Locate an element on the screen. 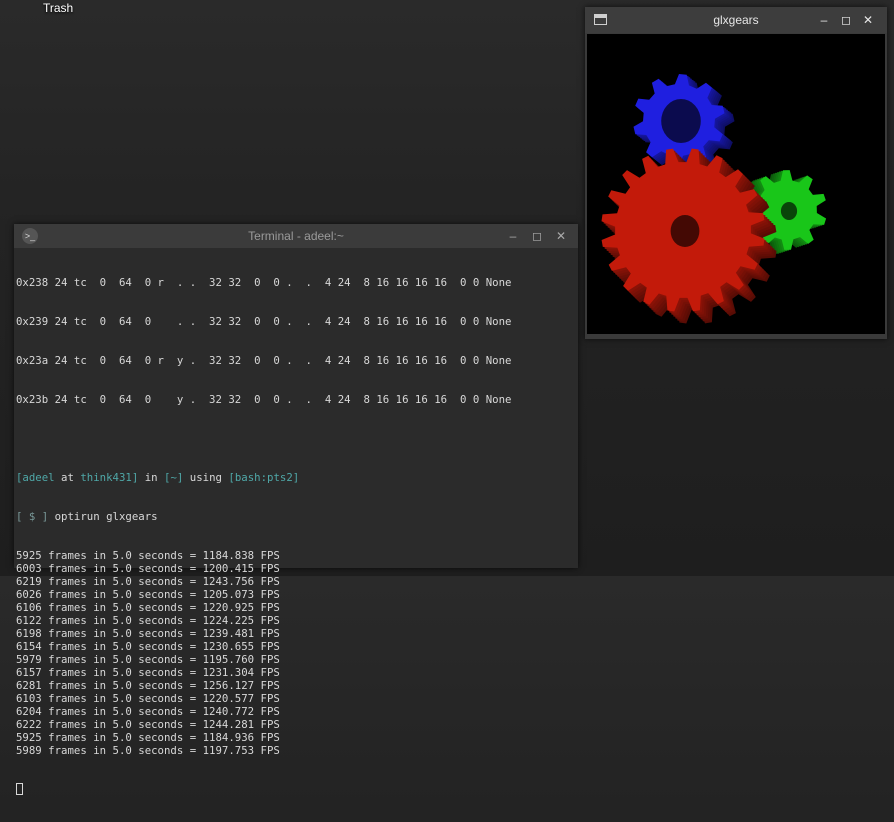 The width and height of the screenshot is (894, 822). glxgears-render-area is located at coordinates (736, 184).